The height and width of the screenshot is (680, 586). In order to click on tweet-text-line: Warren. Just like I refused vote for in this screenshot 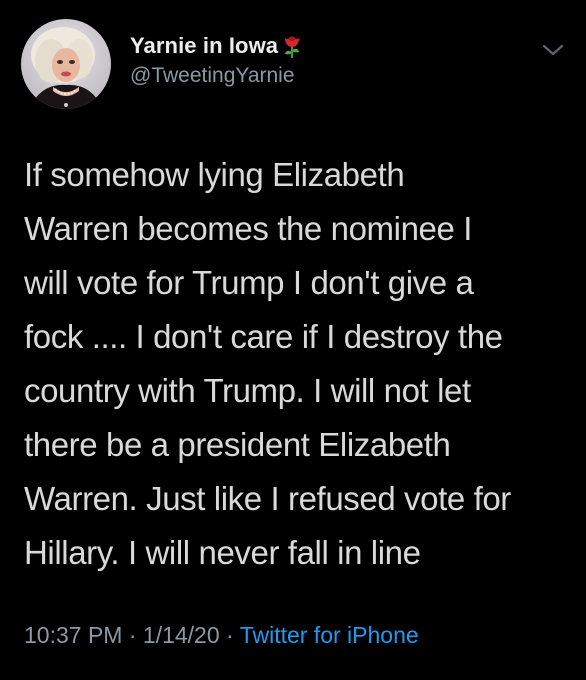, I will do `click(267, 498)`.